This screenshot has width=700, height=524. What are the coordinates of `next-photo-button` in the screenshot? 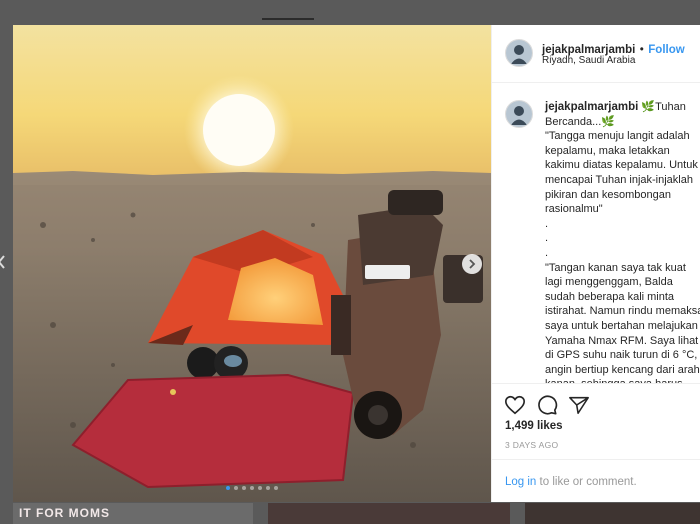 It's located at (472, 264).